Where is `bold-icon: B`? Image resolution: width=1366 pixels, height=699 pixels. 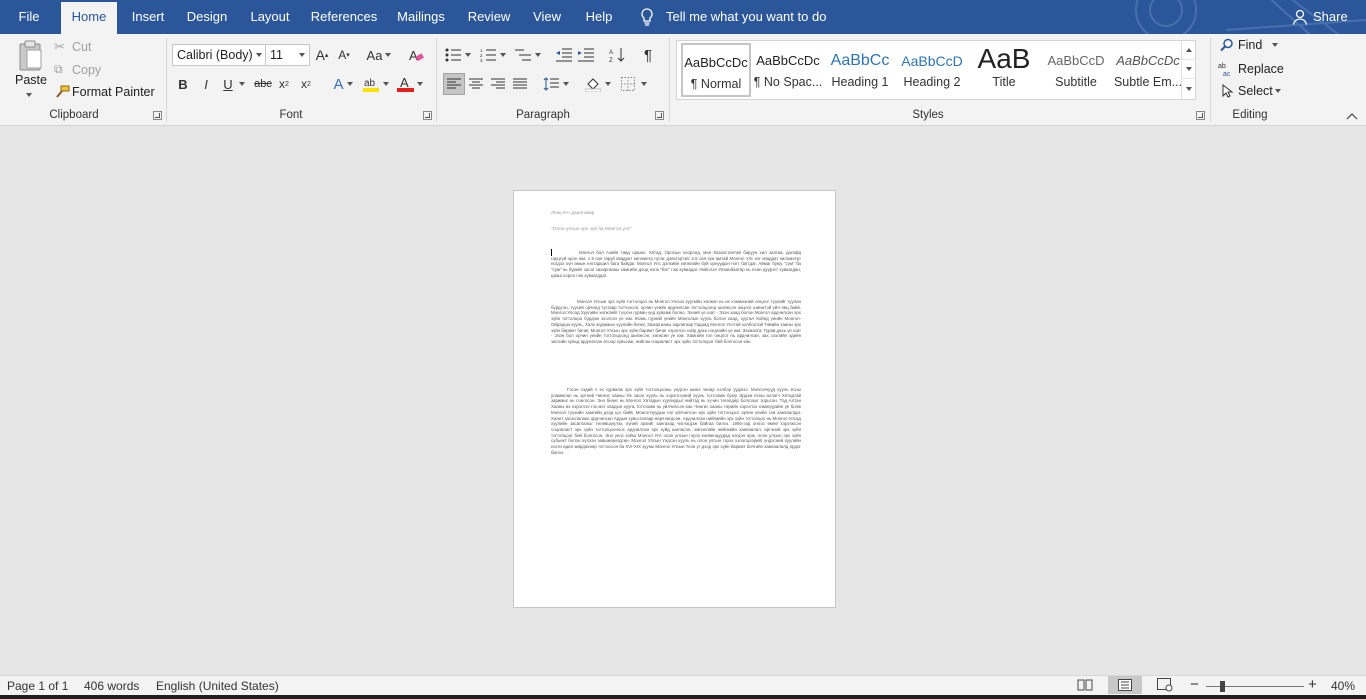
bold-icon: B is located at coordinates (183, 84).